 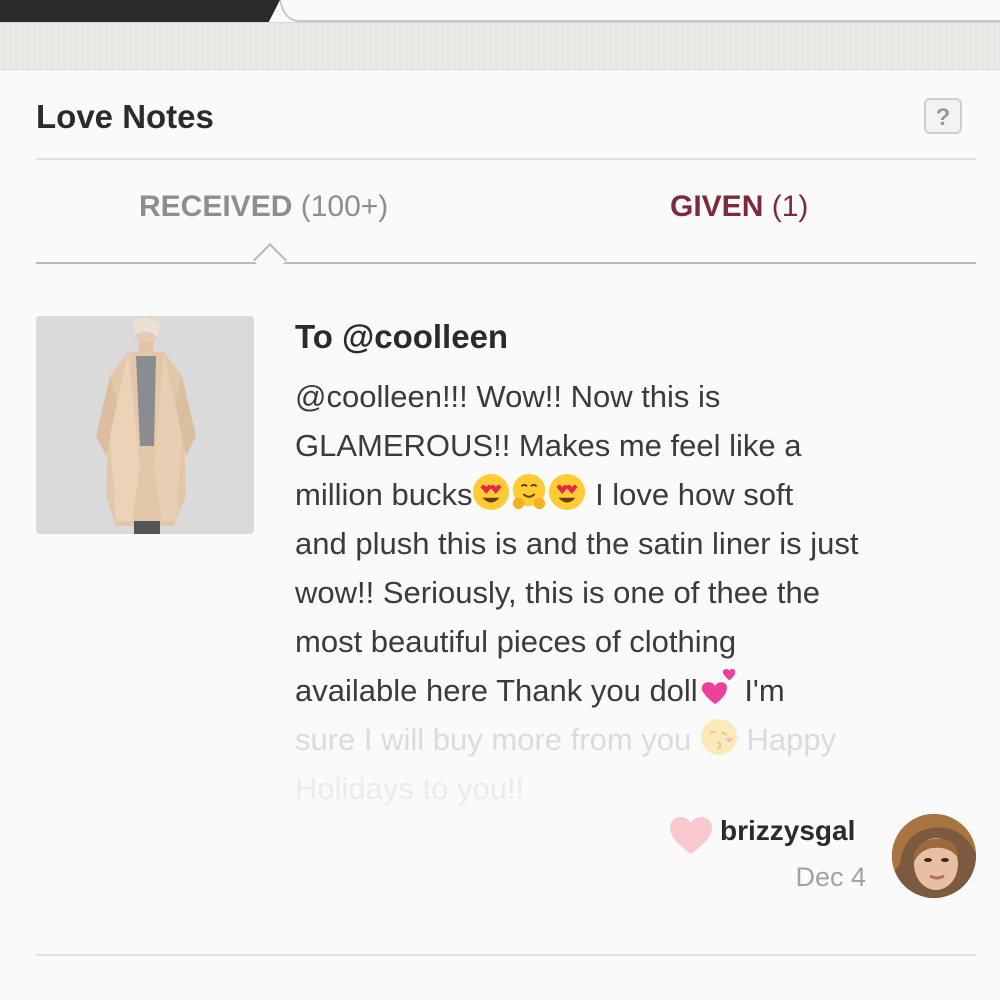 I want to click on note-text: I'm, so click(x=760, y=690).